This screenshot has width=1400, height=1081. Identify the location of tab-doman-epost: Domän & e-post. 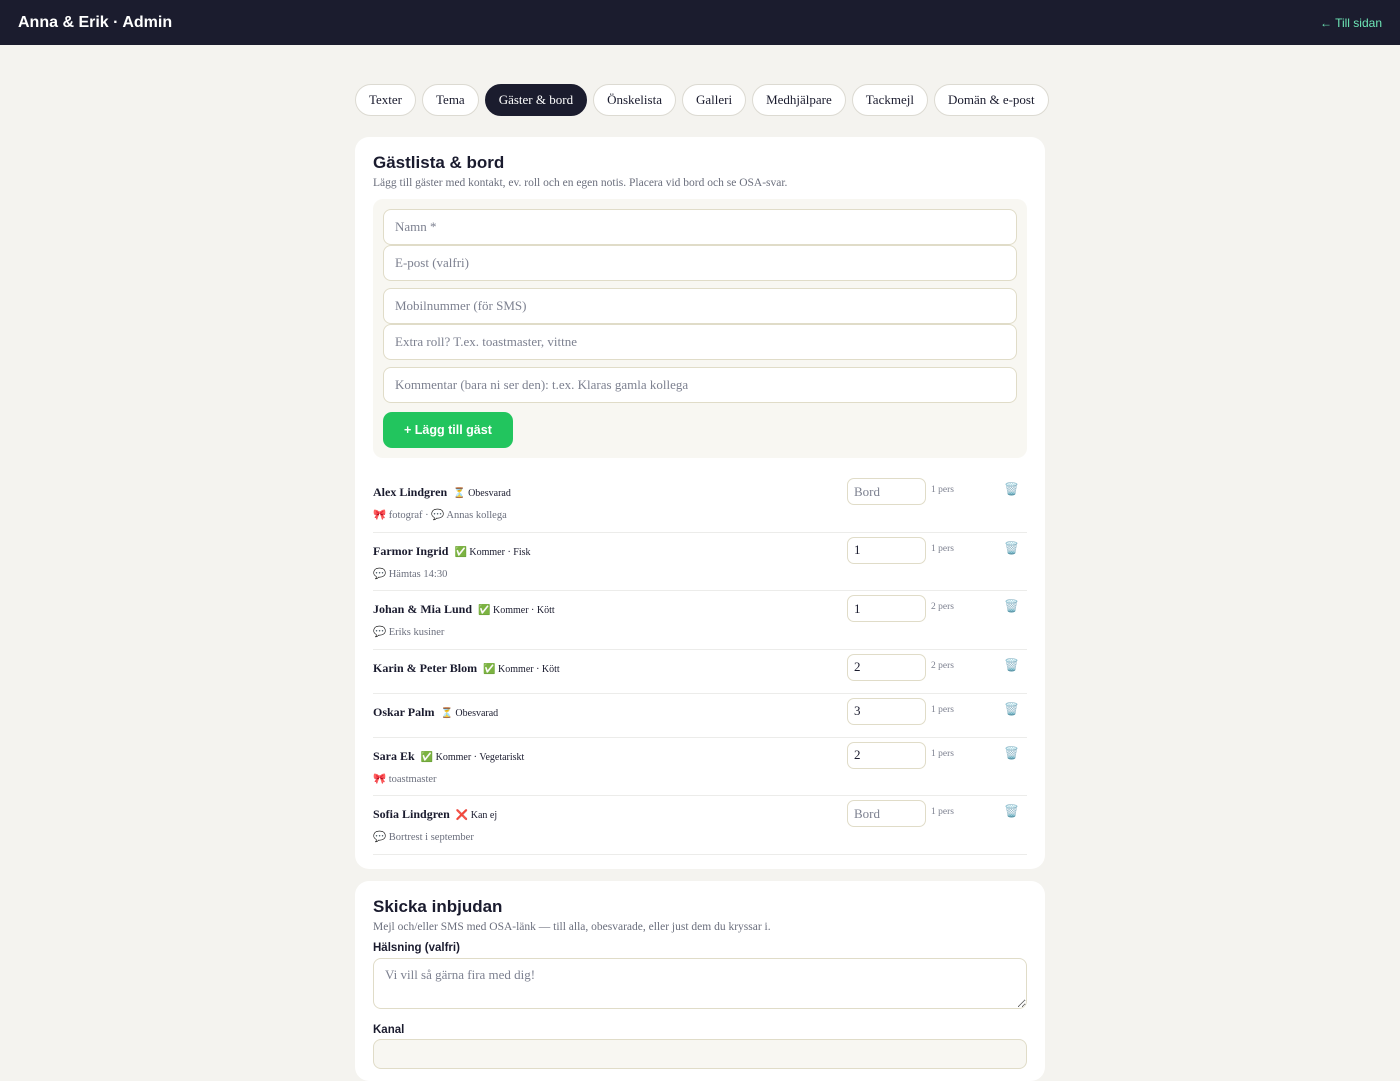
(991, 100).